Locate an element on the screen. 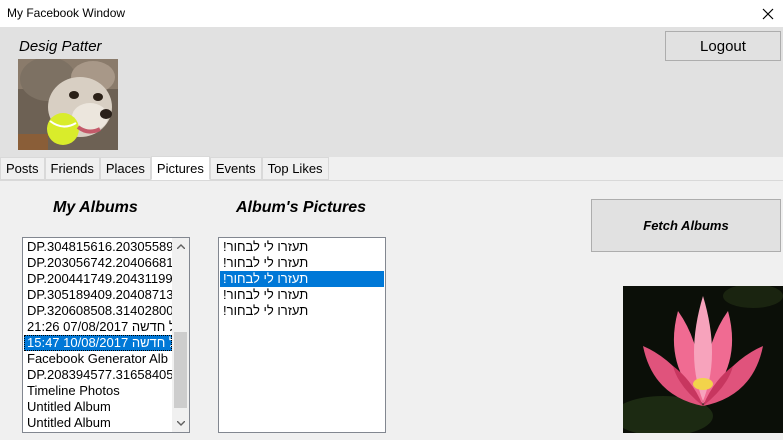 This screenshot has height=440, width=783. scroll-thumb is located at coordinates (180, 370).